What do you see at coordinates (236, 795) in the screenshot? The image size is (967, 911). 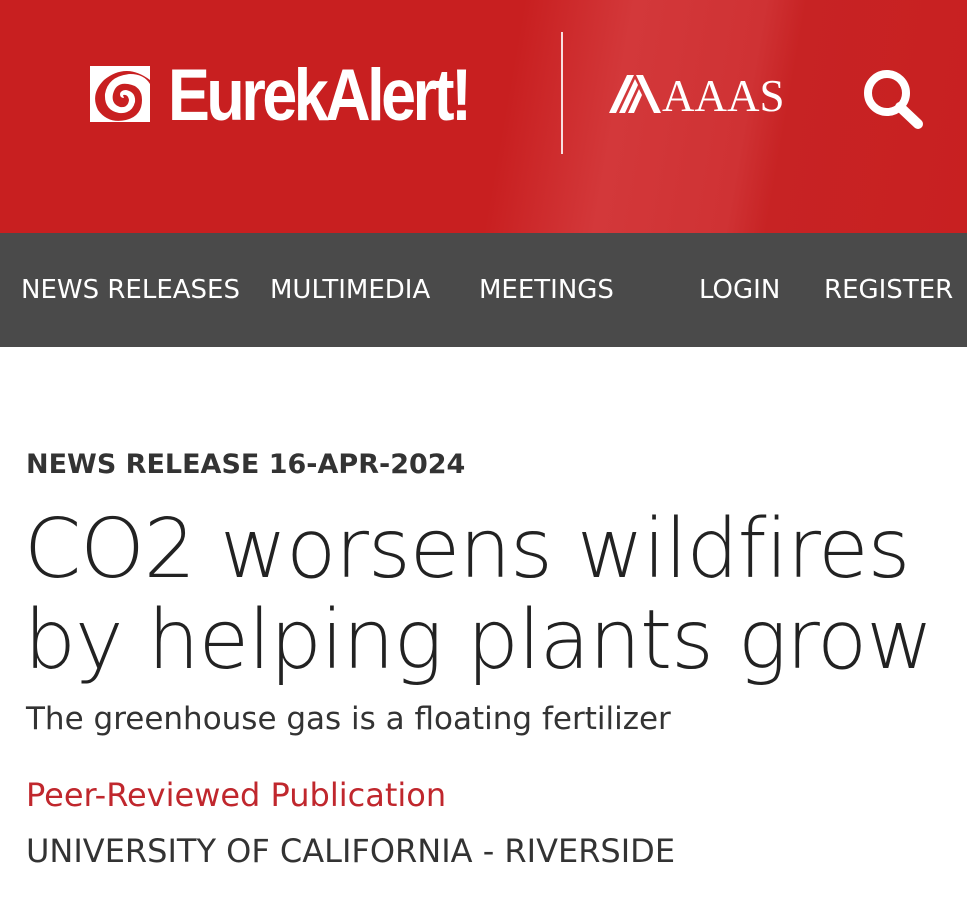 I see `publication-type-link: Peer-Reviewed Publication` at bounding box center [236, 795].